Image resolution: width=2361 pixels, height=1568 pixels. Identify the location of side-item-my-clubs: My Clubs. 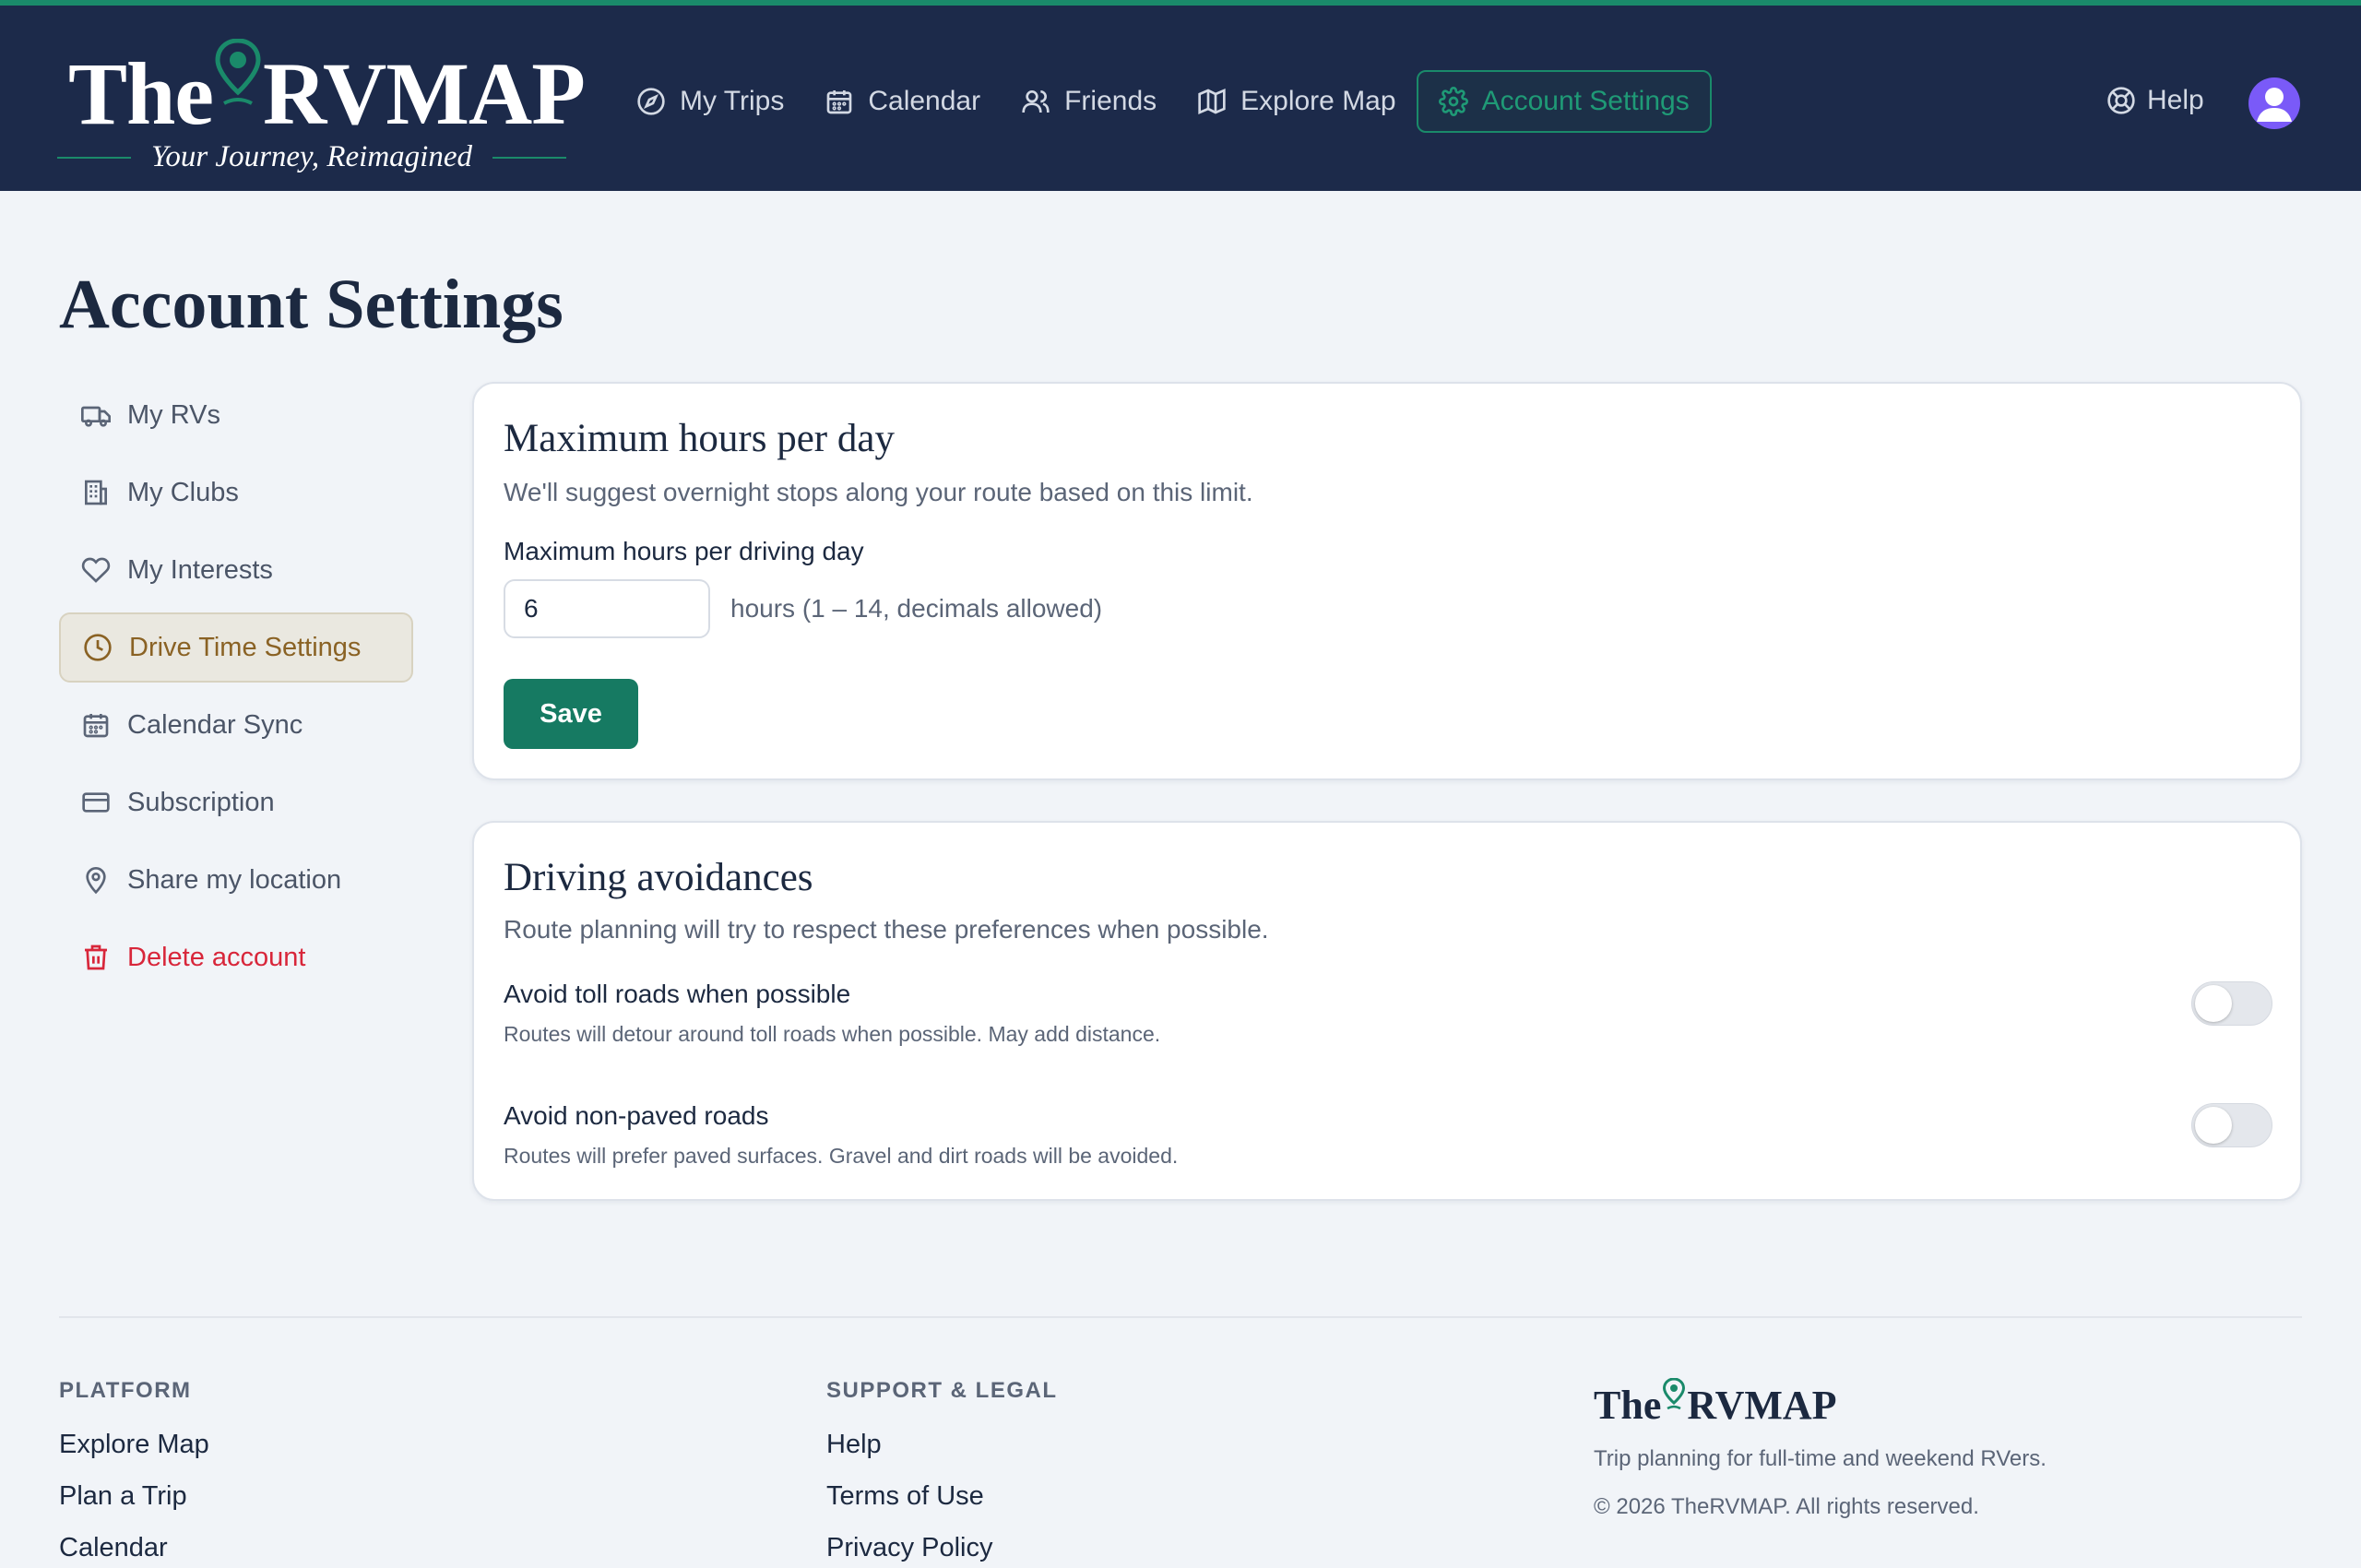
(236, 492).